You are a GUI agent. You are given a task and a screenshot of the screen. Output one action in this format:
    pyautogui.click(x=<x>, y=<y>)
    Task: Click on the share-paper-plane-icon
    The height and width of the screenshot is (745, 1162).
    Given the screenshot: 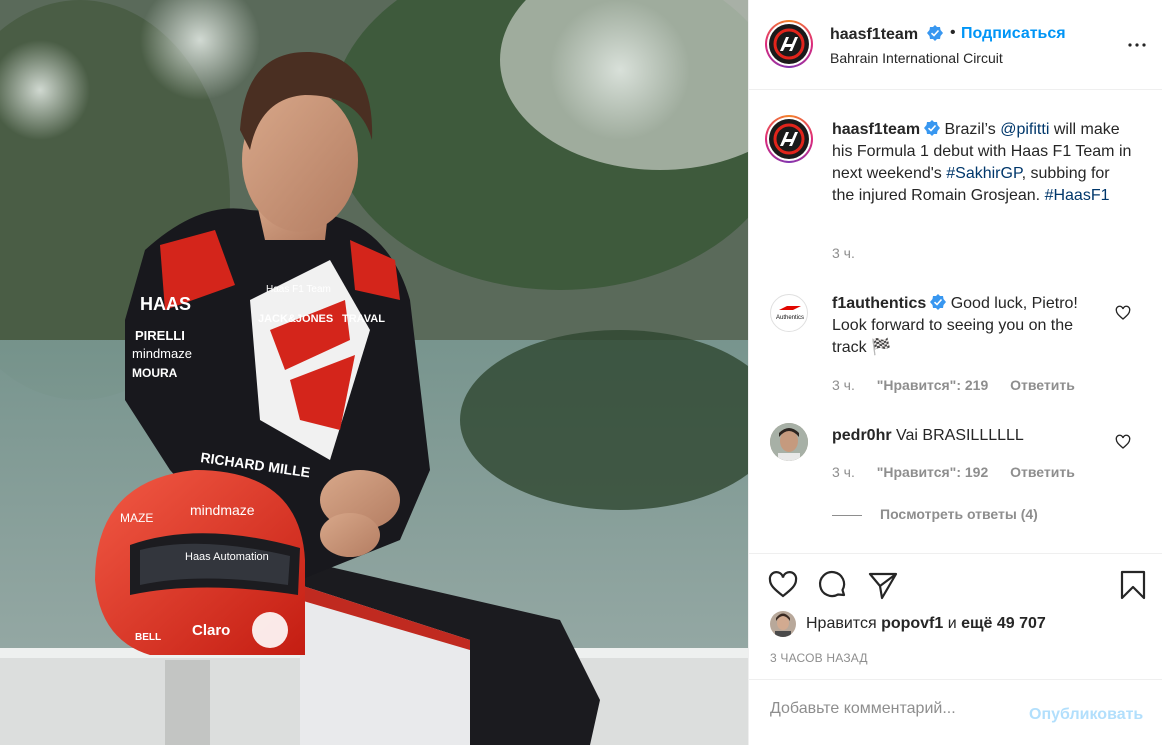 What is the action you would take?
    pyautogui.click(x=883, y=585)
    